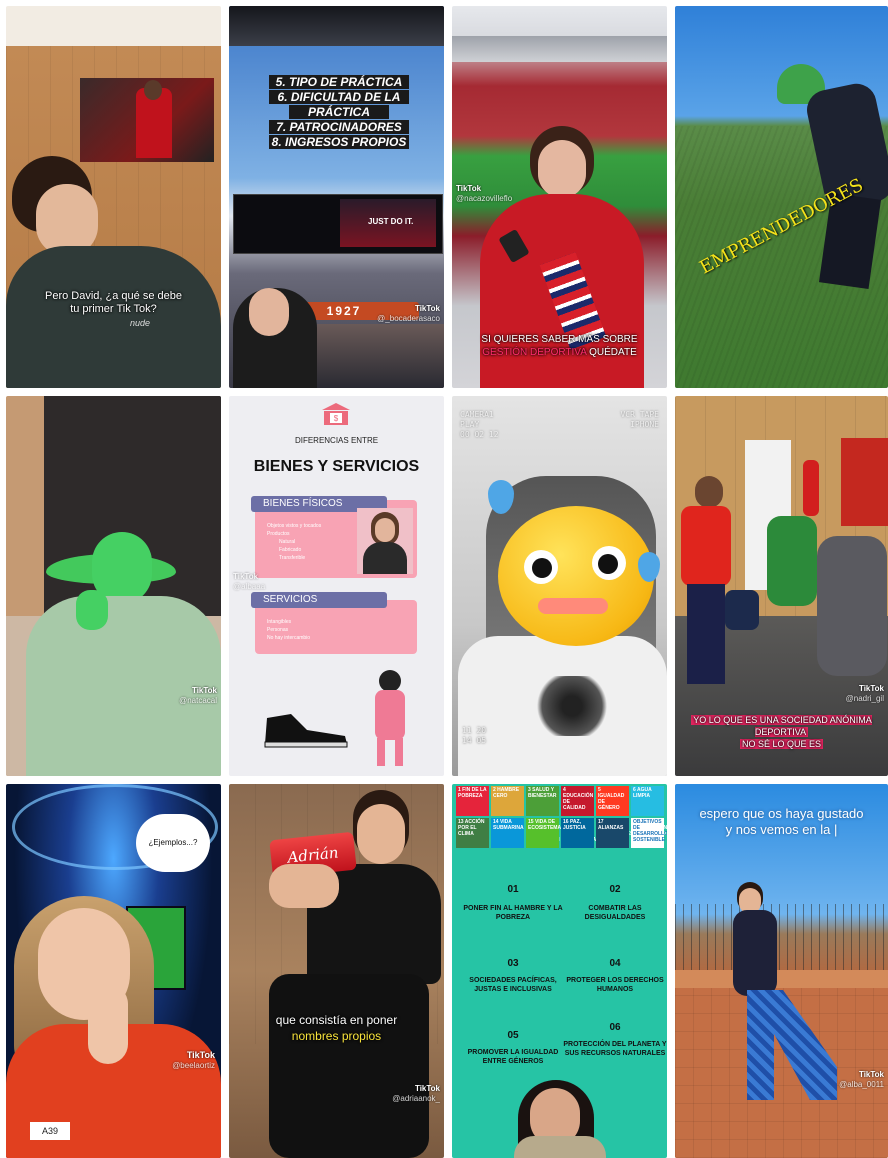  What do you see at coordinates (292, 558) in the screenshot?
I see `goods-item-5: Transferible` at bounding box center [292, 558].